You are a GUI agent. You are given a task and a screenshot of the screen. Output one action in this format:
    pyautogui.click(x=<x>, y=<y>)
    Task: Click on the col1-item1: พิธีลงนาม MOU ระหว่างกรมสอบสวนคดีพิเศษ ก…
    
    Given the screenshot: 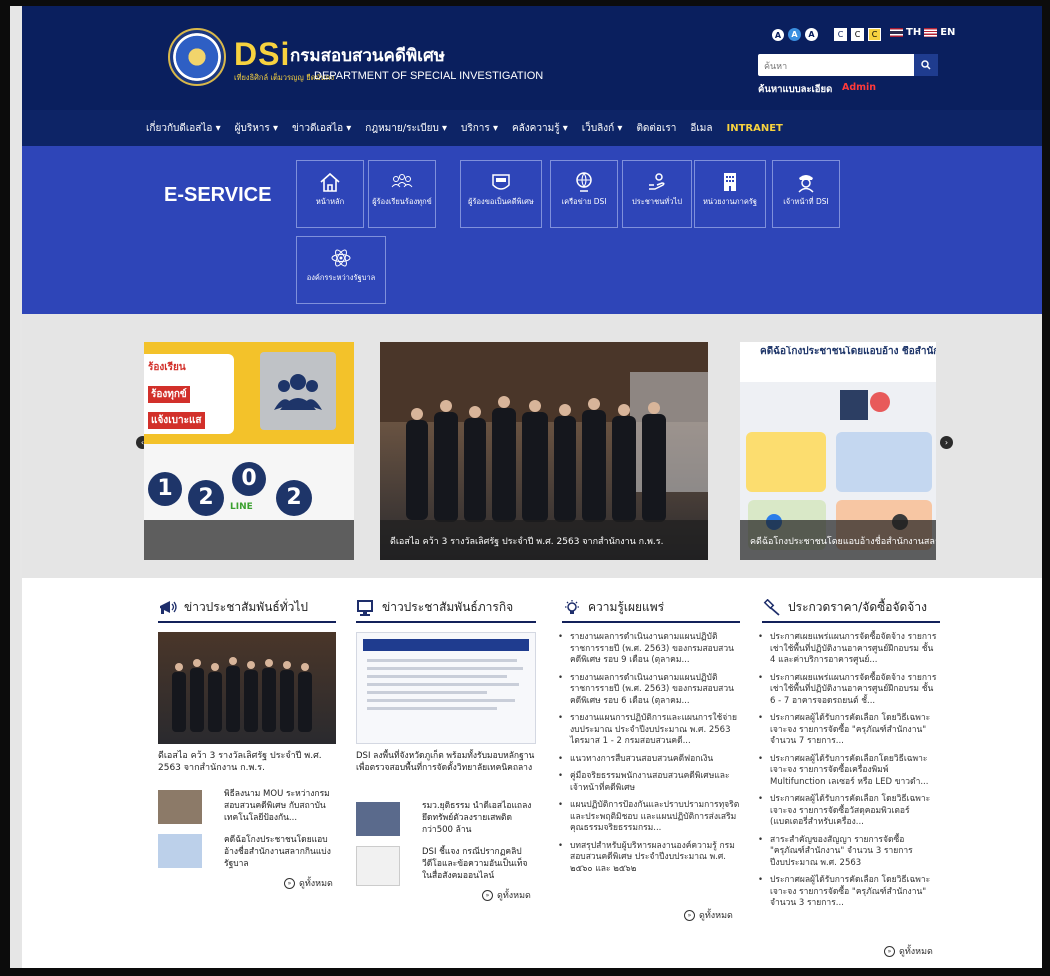 What is the action you would take?
    pyautogui.click(x=279, y=806)
    